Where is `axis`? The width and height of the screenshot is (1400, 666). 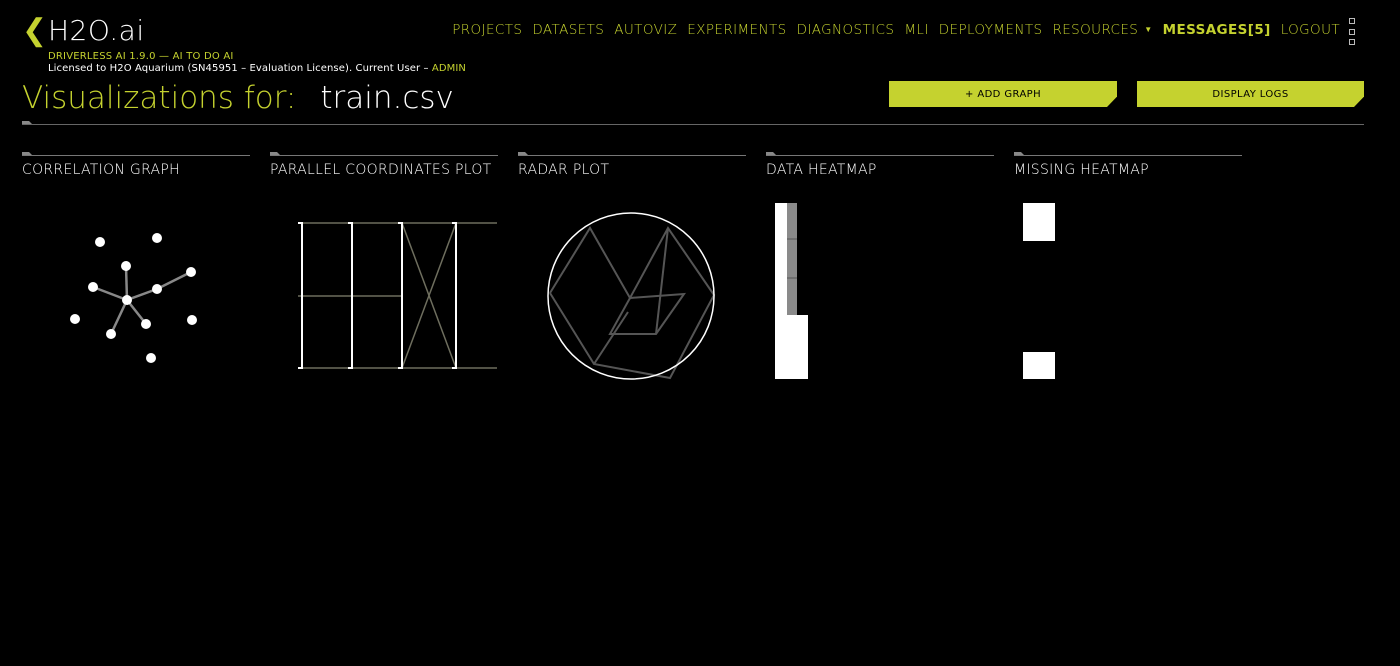 axis is located at coordinates (454, 295).